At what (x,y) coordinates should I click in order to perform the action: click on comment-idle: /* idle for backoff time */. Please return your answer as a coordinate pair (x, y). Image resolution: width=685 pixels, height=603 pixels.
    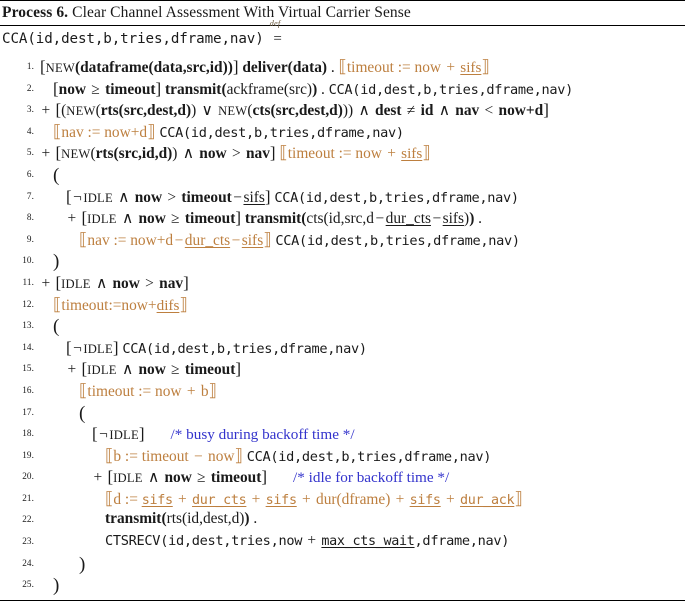
    Looking at the image, I should click on (371, 478).